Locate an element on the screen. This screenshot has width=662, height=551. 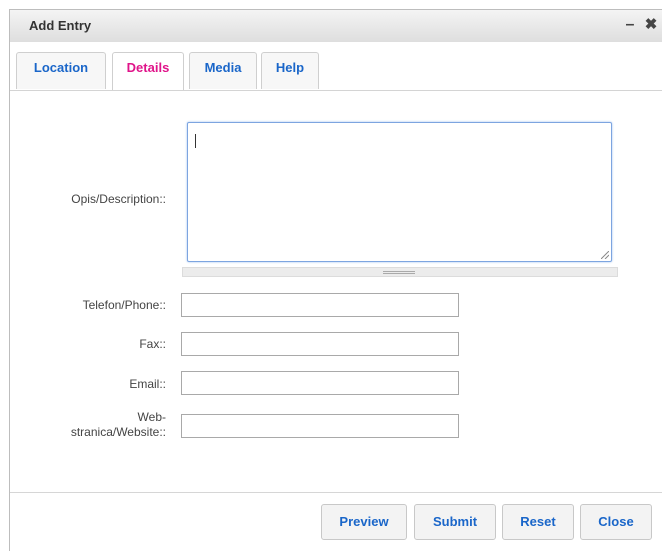
footer-divider is located at coordinates (336, 492).